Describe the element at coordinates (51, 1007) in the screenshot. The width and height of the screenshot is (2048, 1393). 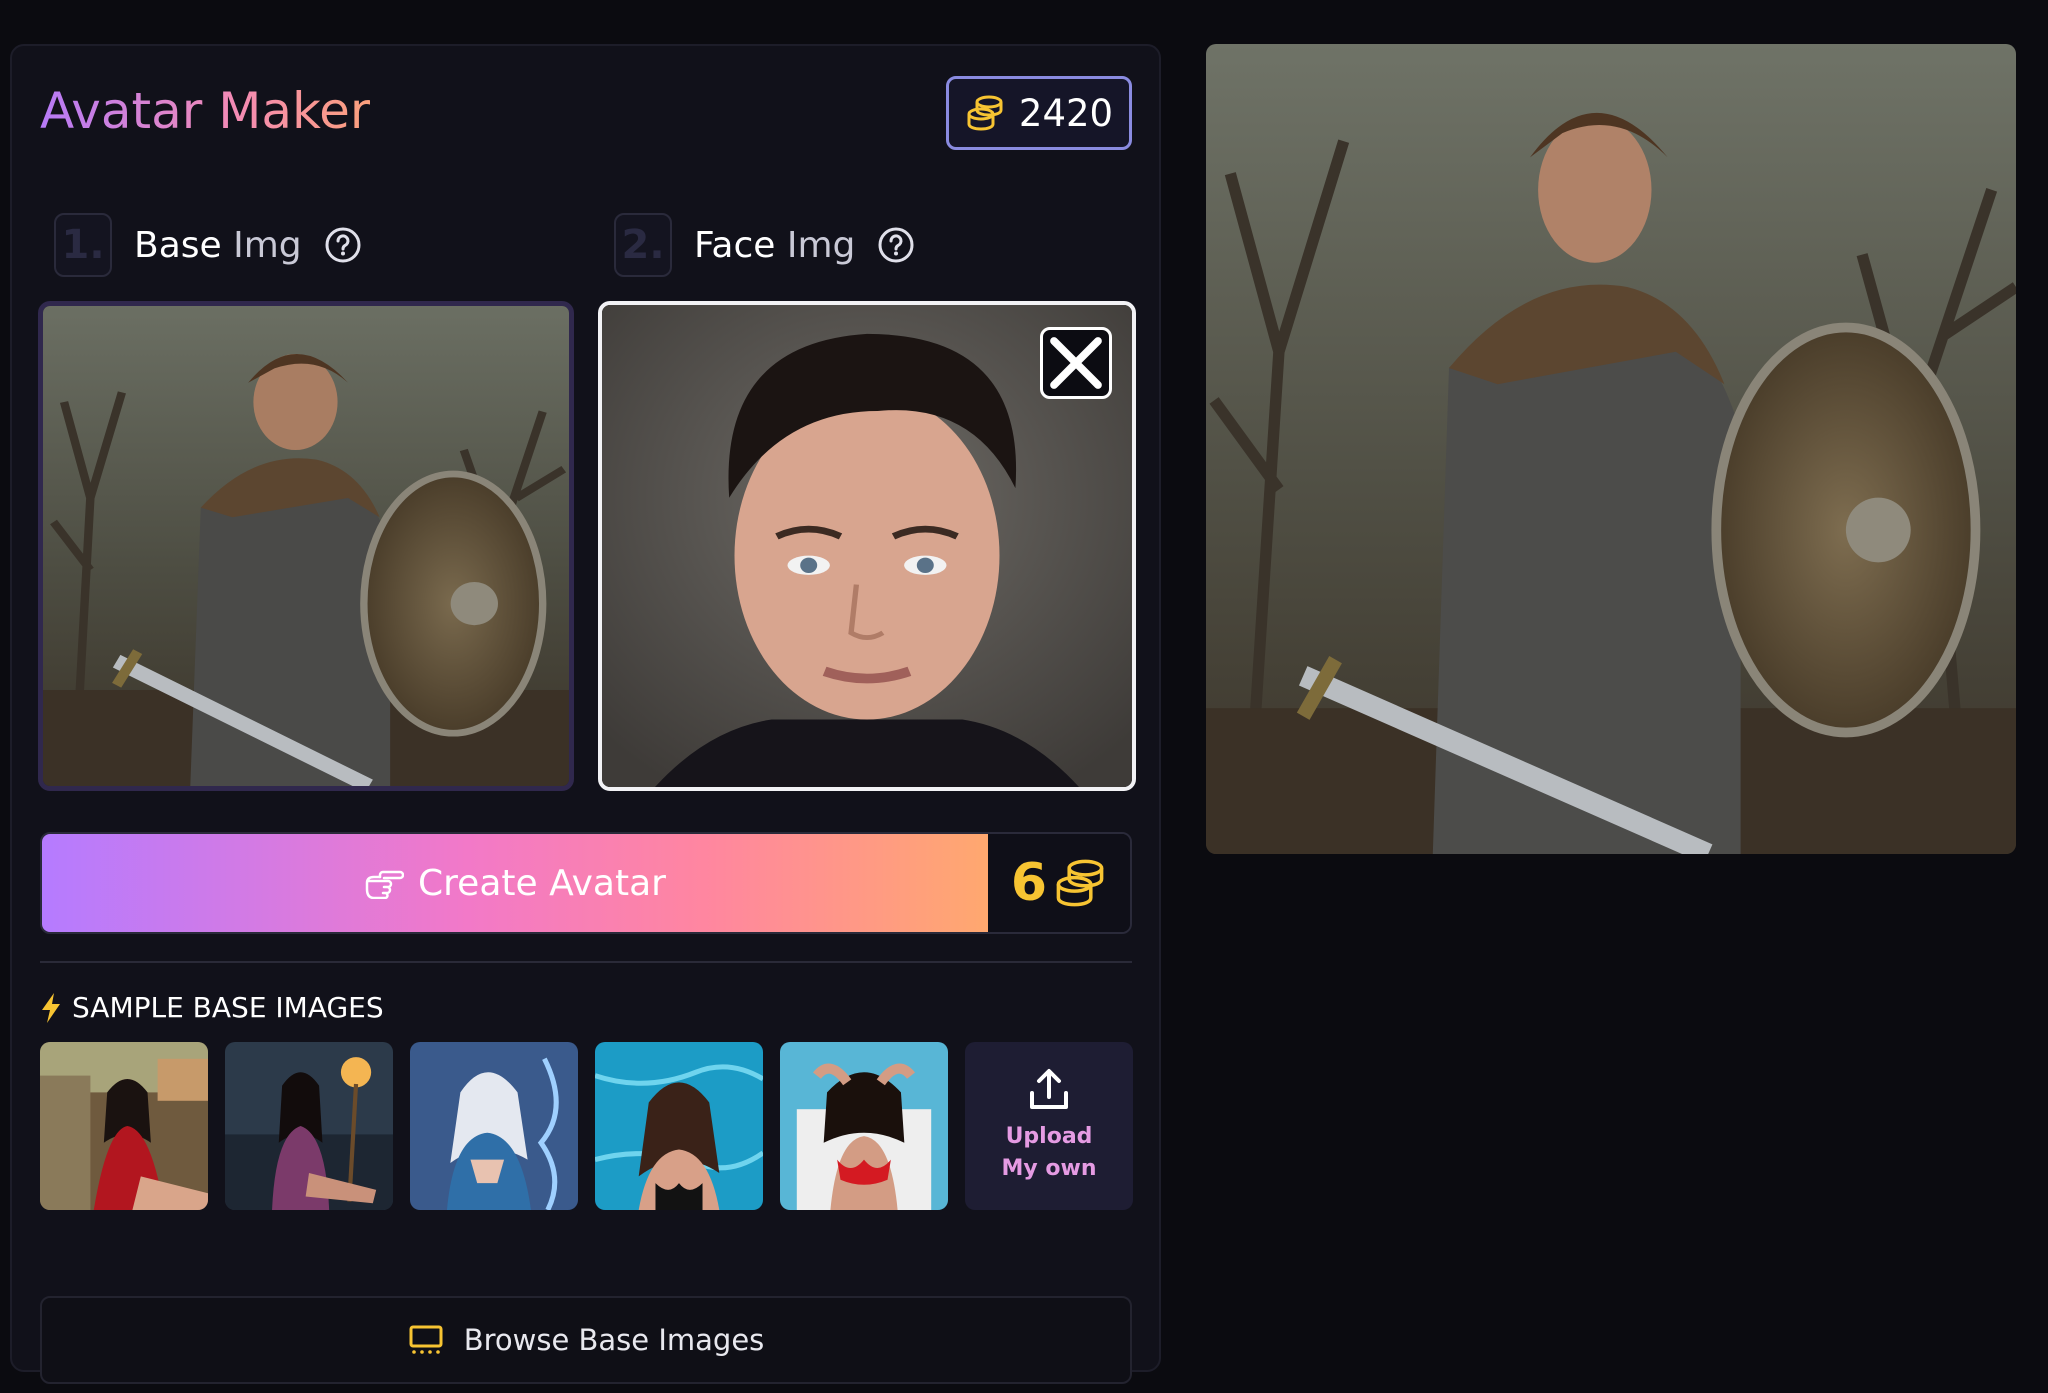
I see `lightning-icon` at that location.